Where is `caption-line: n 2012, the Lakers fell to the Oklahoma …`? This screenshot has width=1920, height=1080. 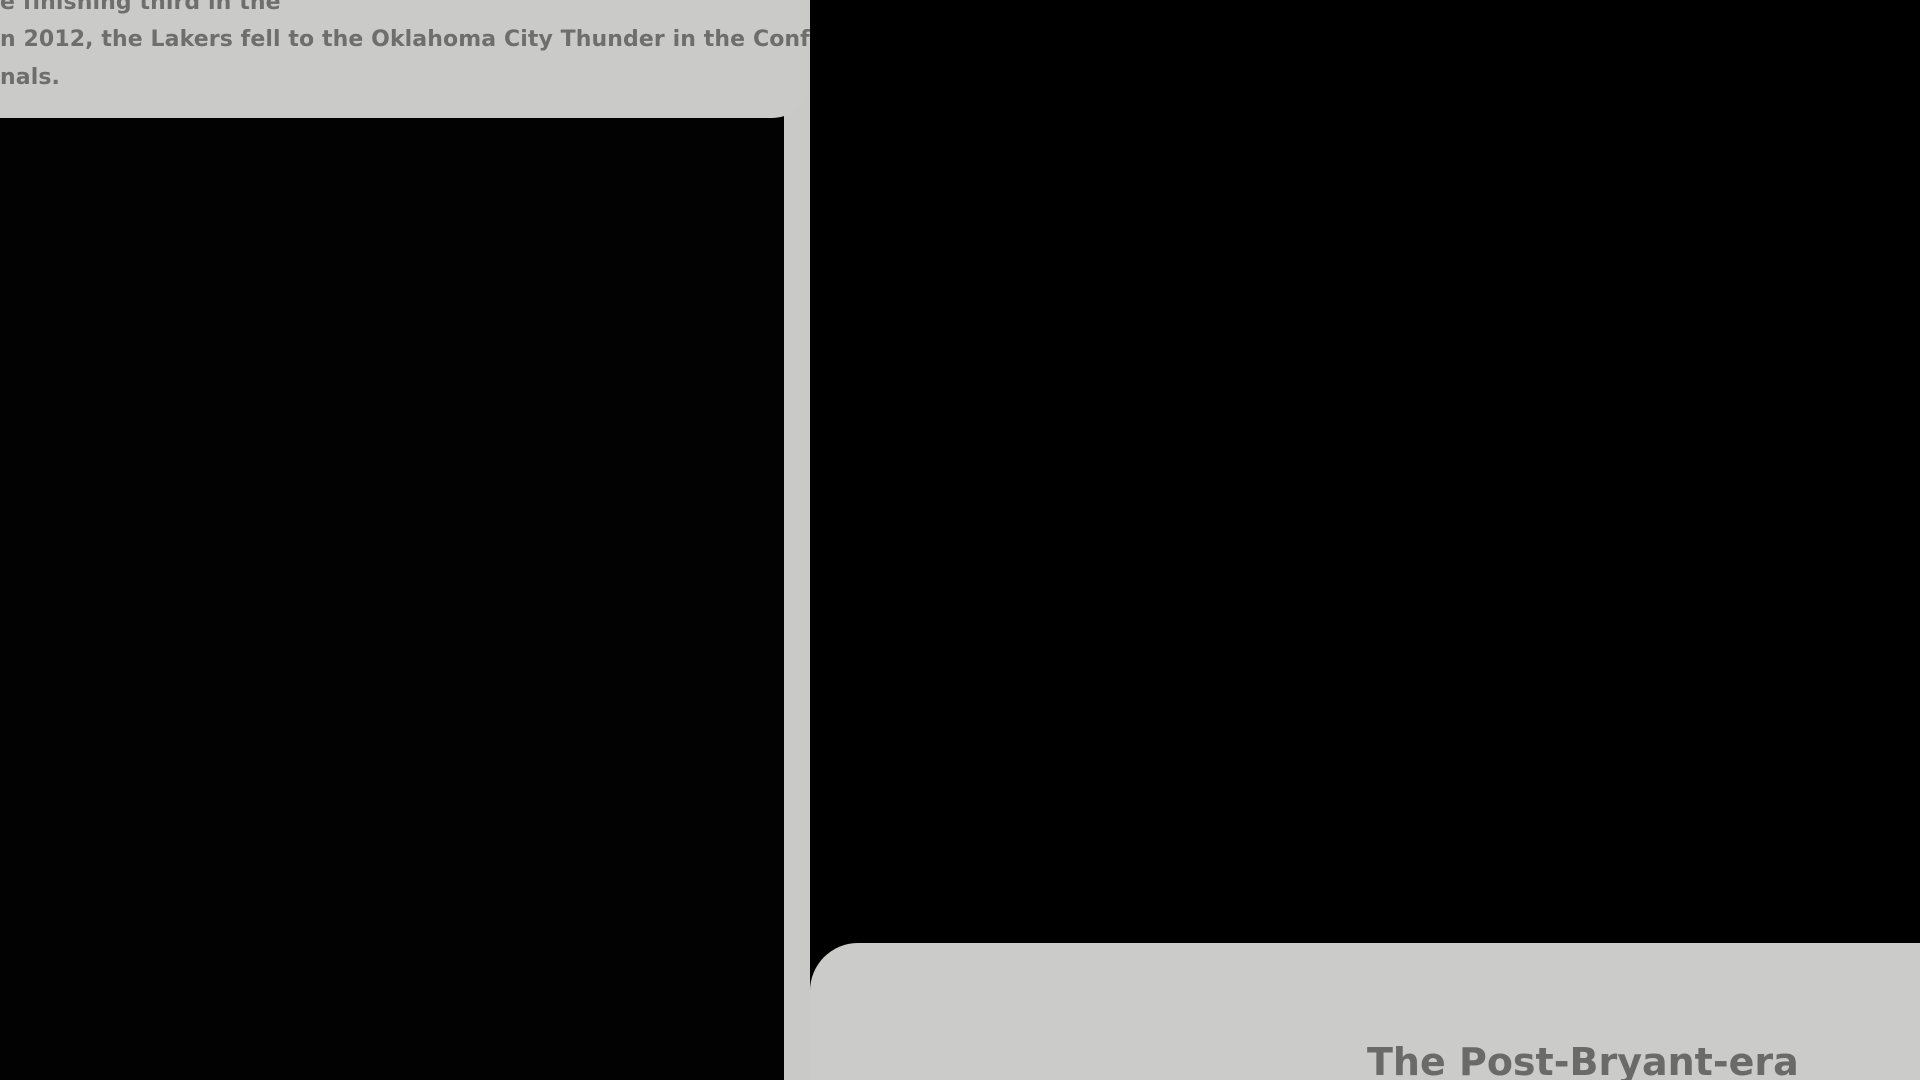
caption-line: n 2012, the Lakers fell to the Oklahoma … is located at coordinates (405, 39).